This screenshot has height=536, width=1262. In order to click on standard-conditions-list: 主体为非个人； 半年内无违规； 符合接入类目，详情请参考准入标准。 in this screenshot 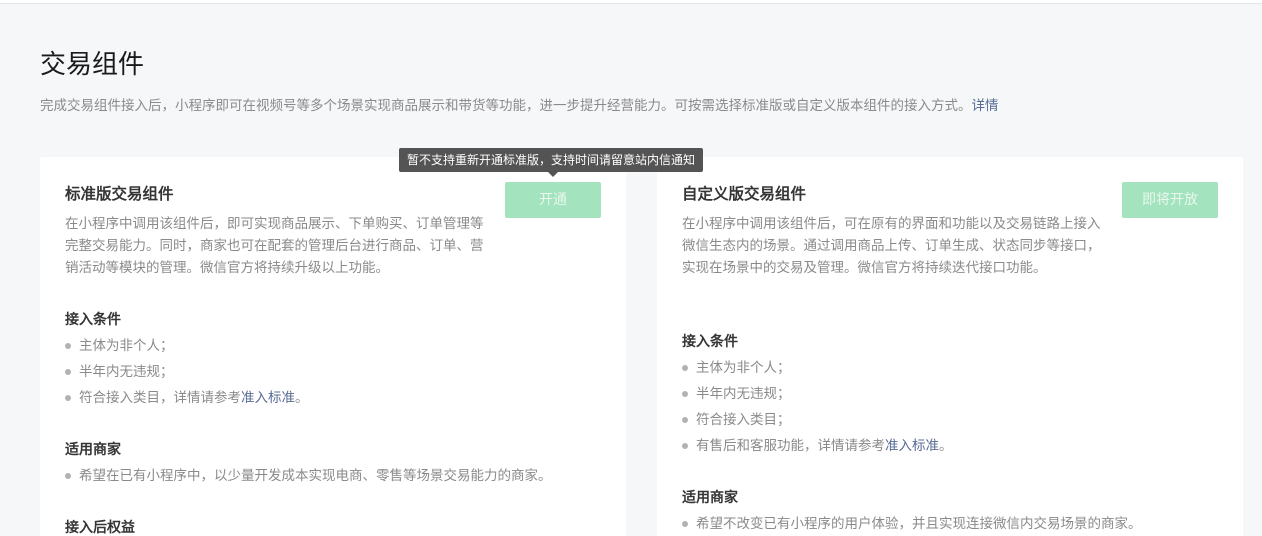, I will do `click(187, 372)`.